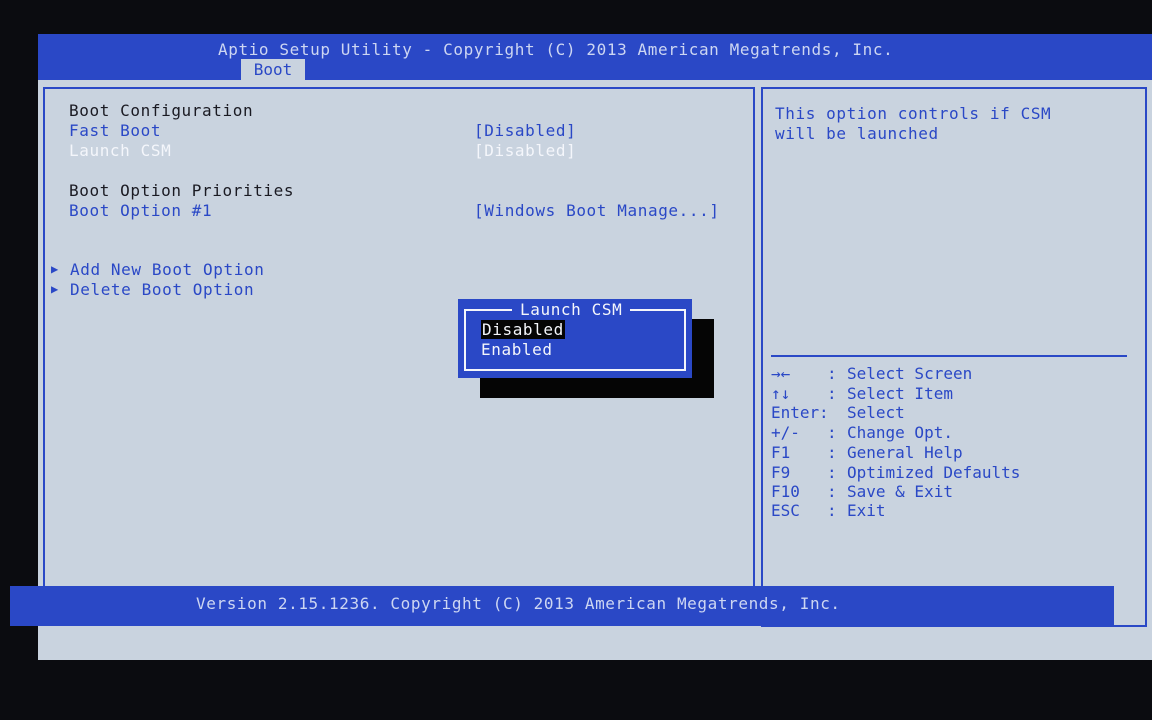 This screenshot has width=1152, height=720. I want to click on help-key-row: Enter : Select, so click(951, 413).